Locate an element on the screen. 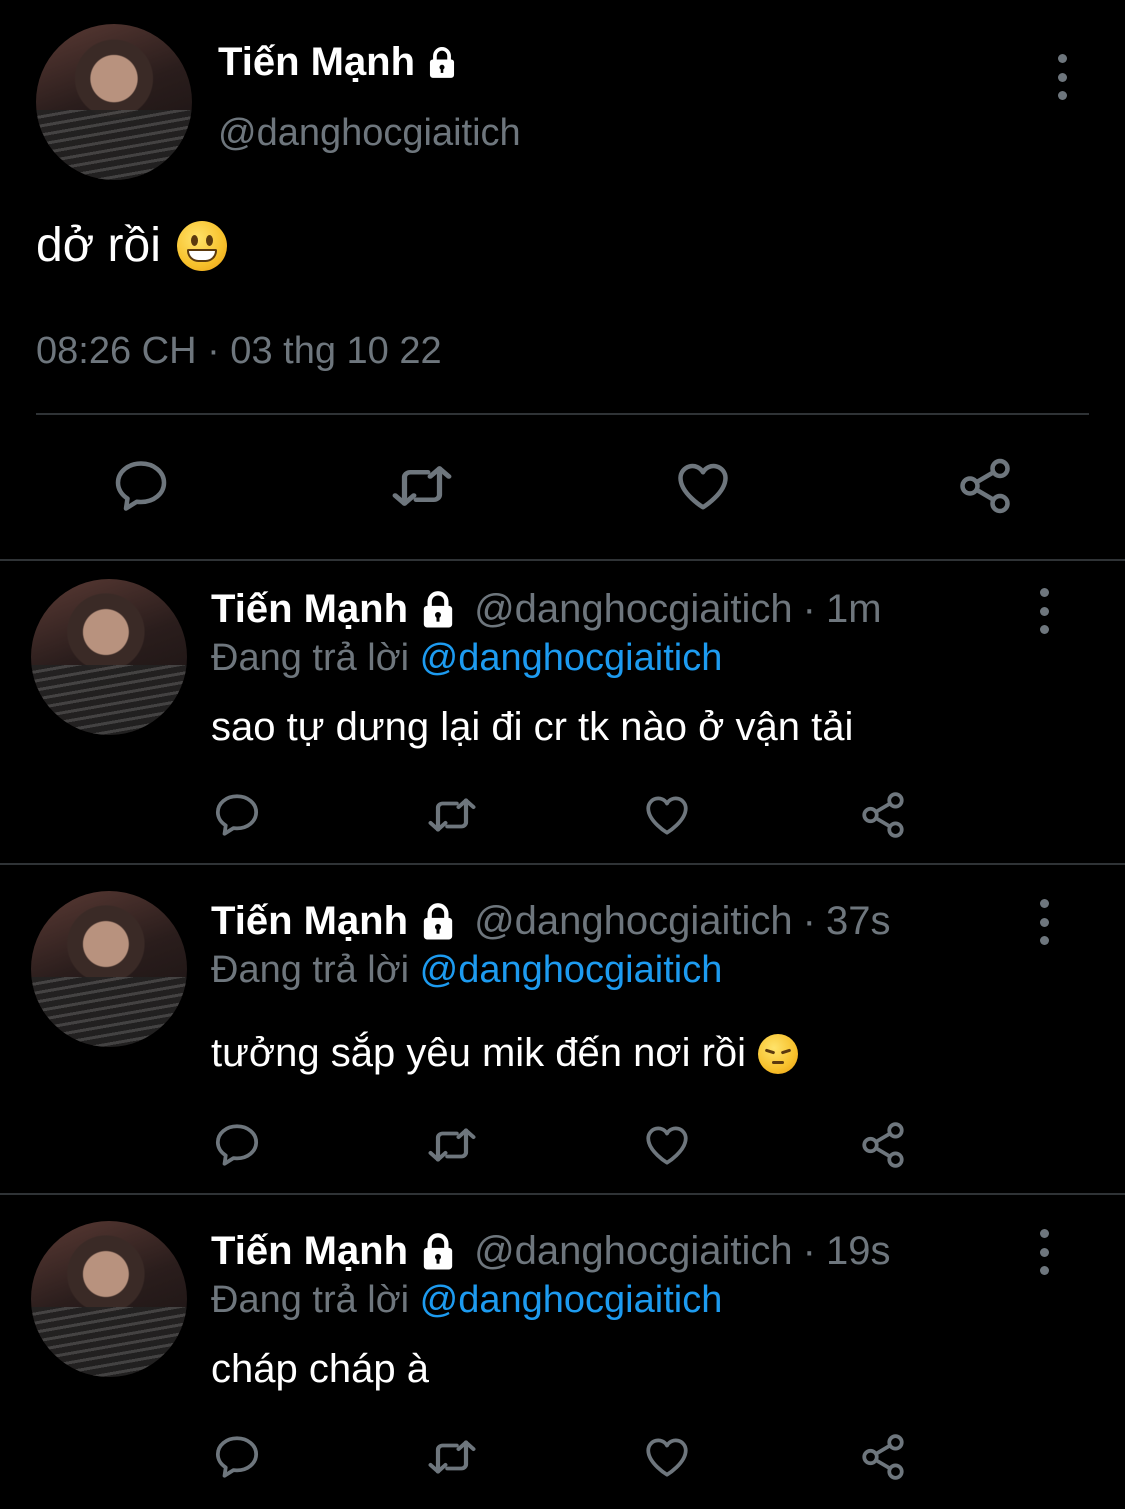 The width and height of the screenshot is (1125, 1509). reply-text-content: cháp cháp à is located at coordinates (320, 1369).